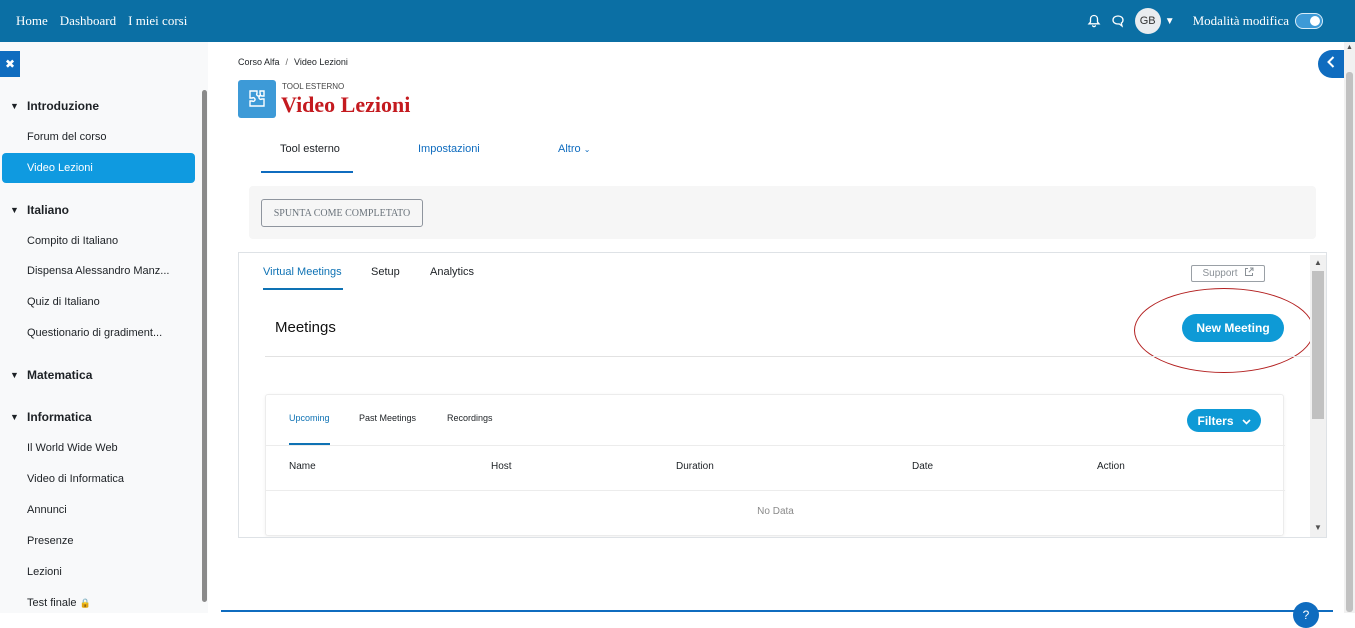 This screenshot has height=628, width=1355. I want to click on bell-icon, so click(1094, 21).